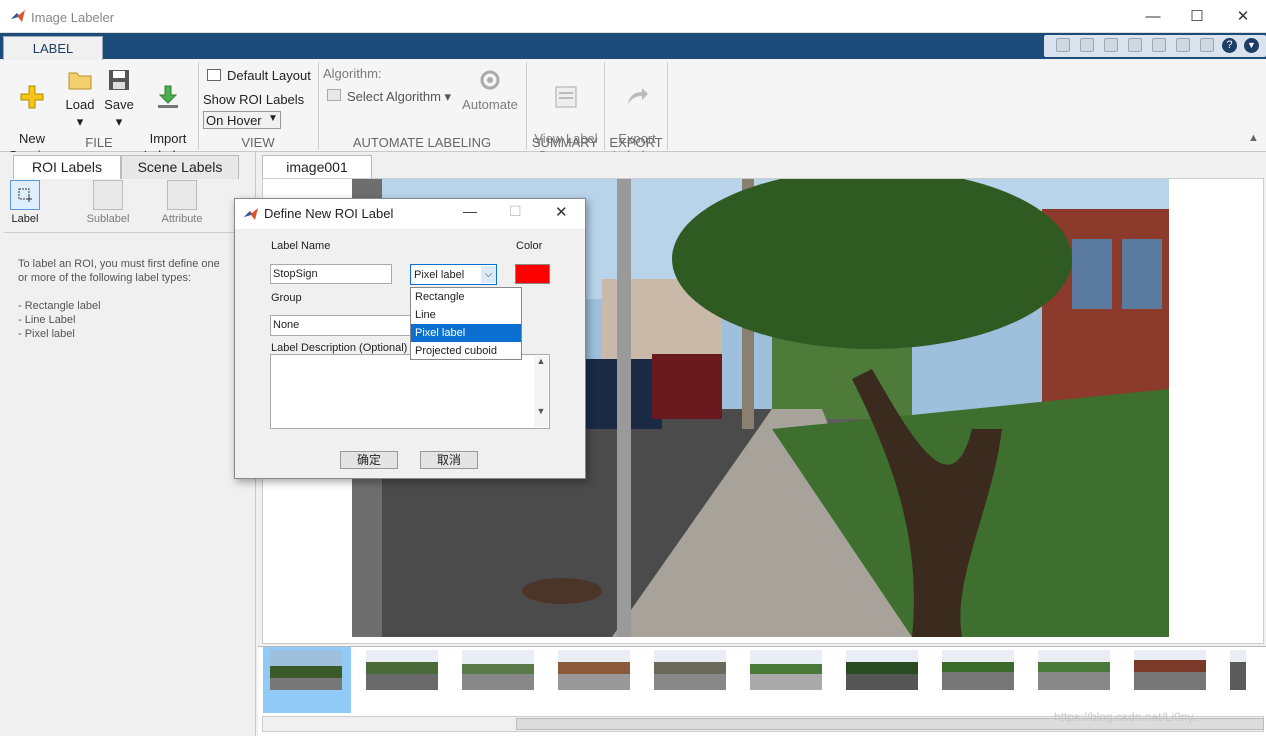  Describe the element at coordinates (566, 97) in the screenshot. I see `summary-chart-icon` at that location.